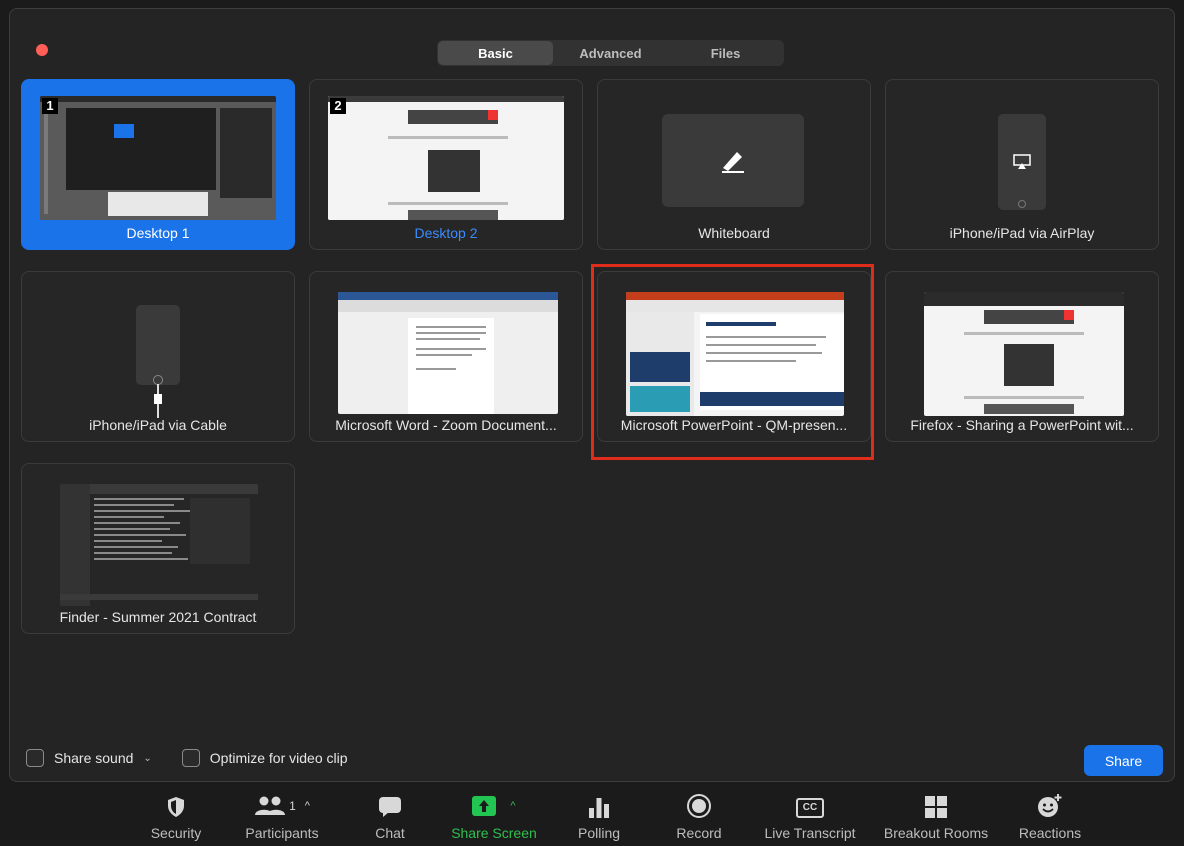  I want to click on security-label: Security, so click(176, 833).